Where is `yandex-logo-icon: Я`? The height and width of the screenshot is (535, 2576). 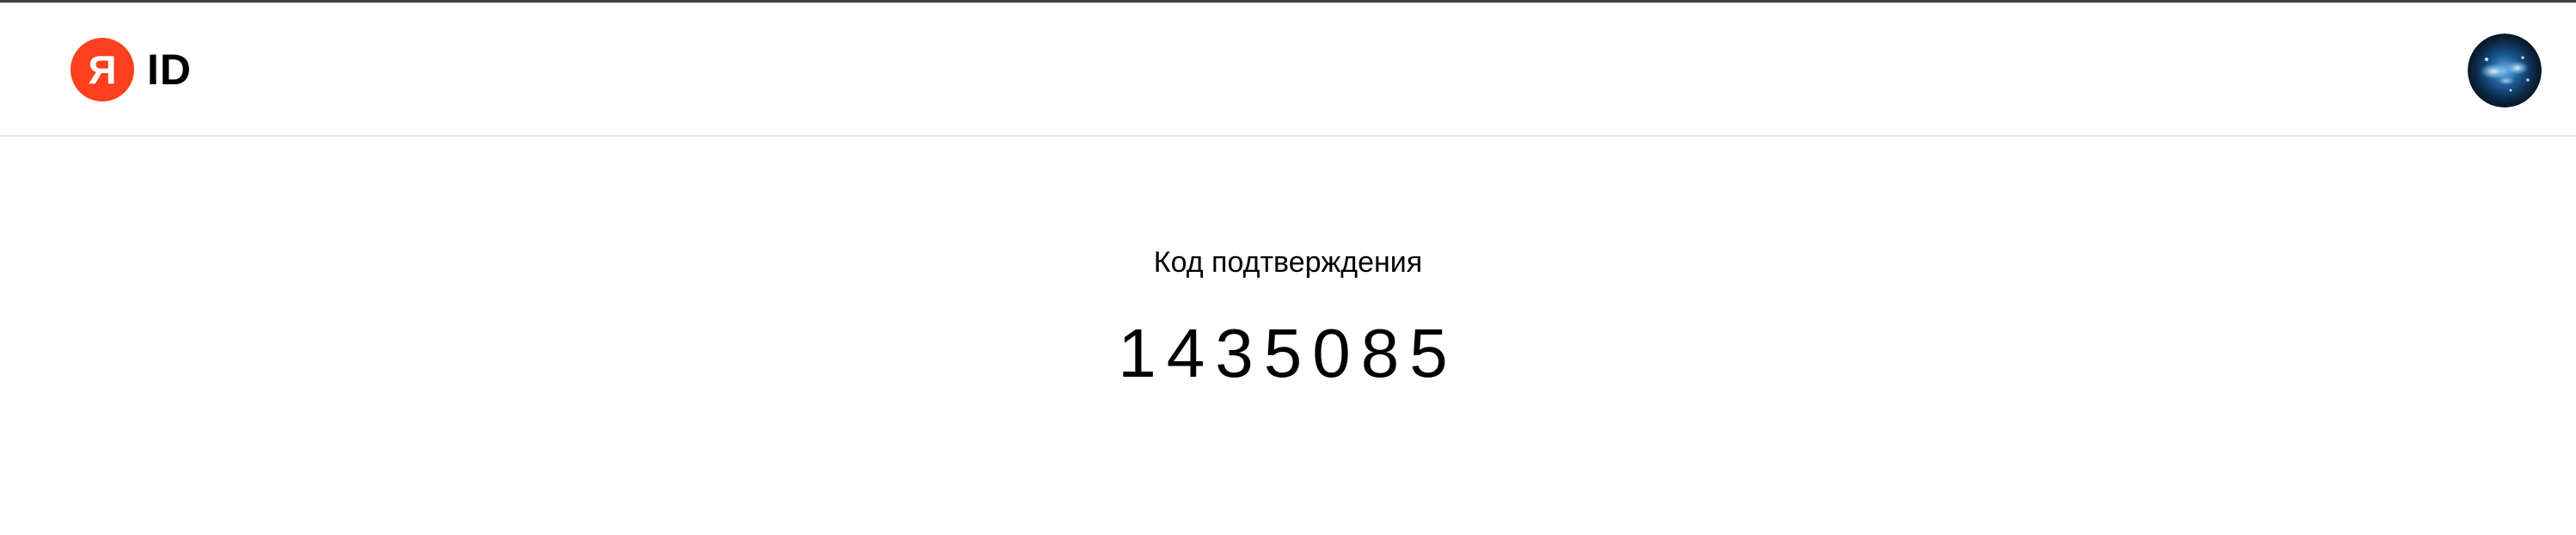 yandex-logo-icon: Я is located at coordinates (102, 69).